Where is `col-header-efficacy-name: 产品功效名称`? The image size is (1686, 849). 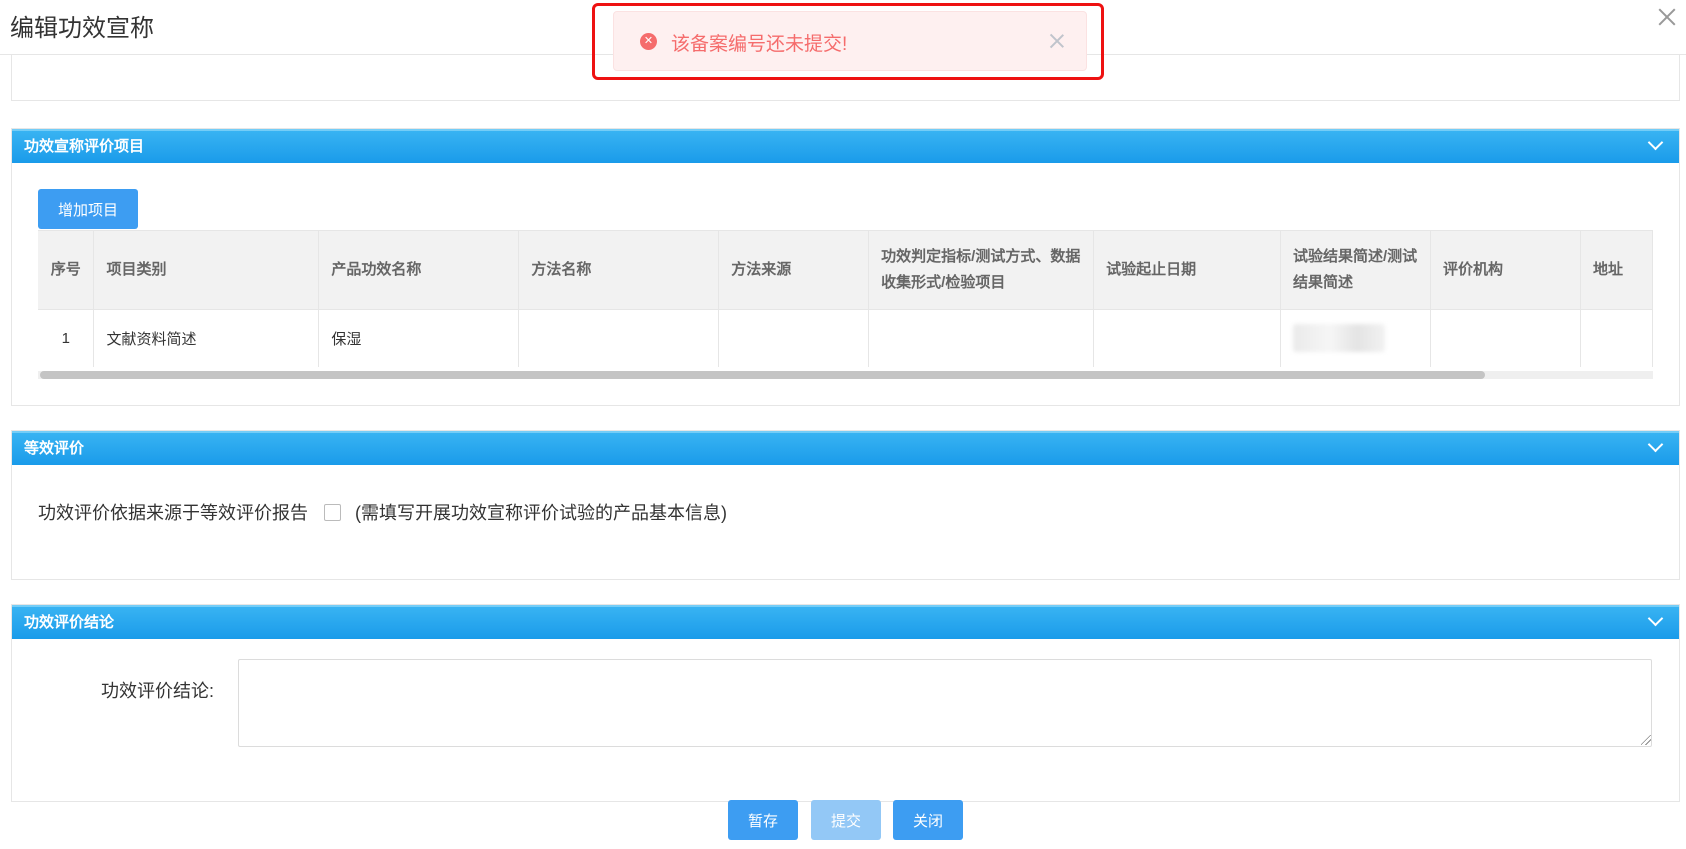
col-header-efficacy-name: 产品功效名称 is located at coordinates (419, 270).